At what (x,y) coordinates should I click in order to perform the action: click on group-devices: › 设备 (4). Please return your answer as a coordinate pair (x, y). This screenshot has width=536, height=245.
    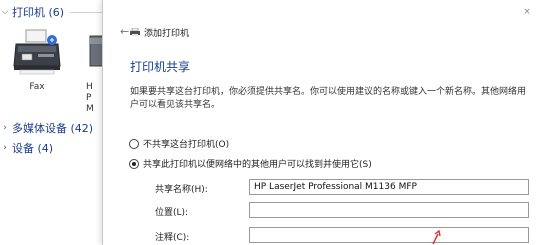
    Looking at the image, I should click on (26, 148).